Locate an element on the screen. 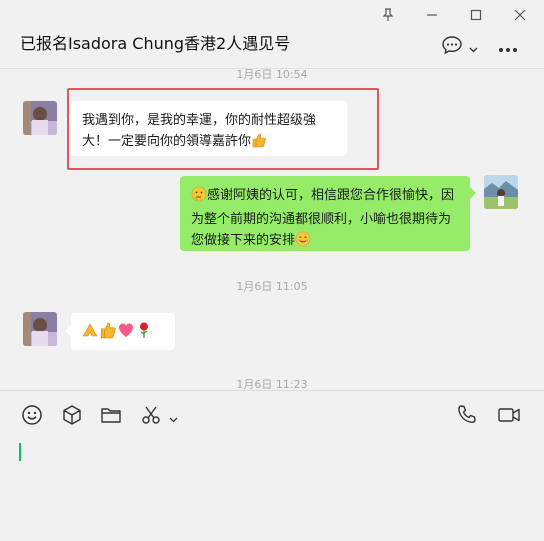 This screenshot has height=541, width=544. pin-icon is located at coordinates (388, 15).